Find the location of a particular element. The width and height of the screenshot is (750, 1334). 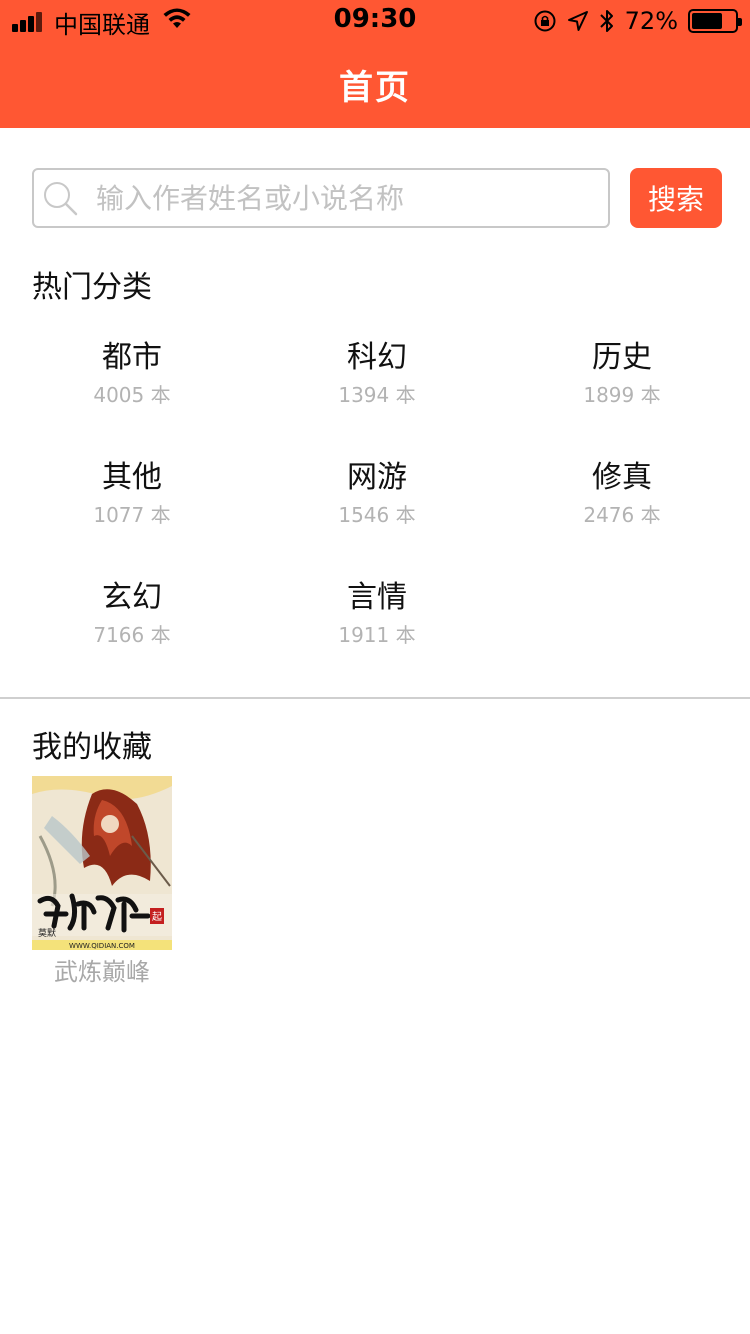

category-item: 都市 4005 本 is located at coordinates (132, 373).